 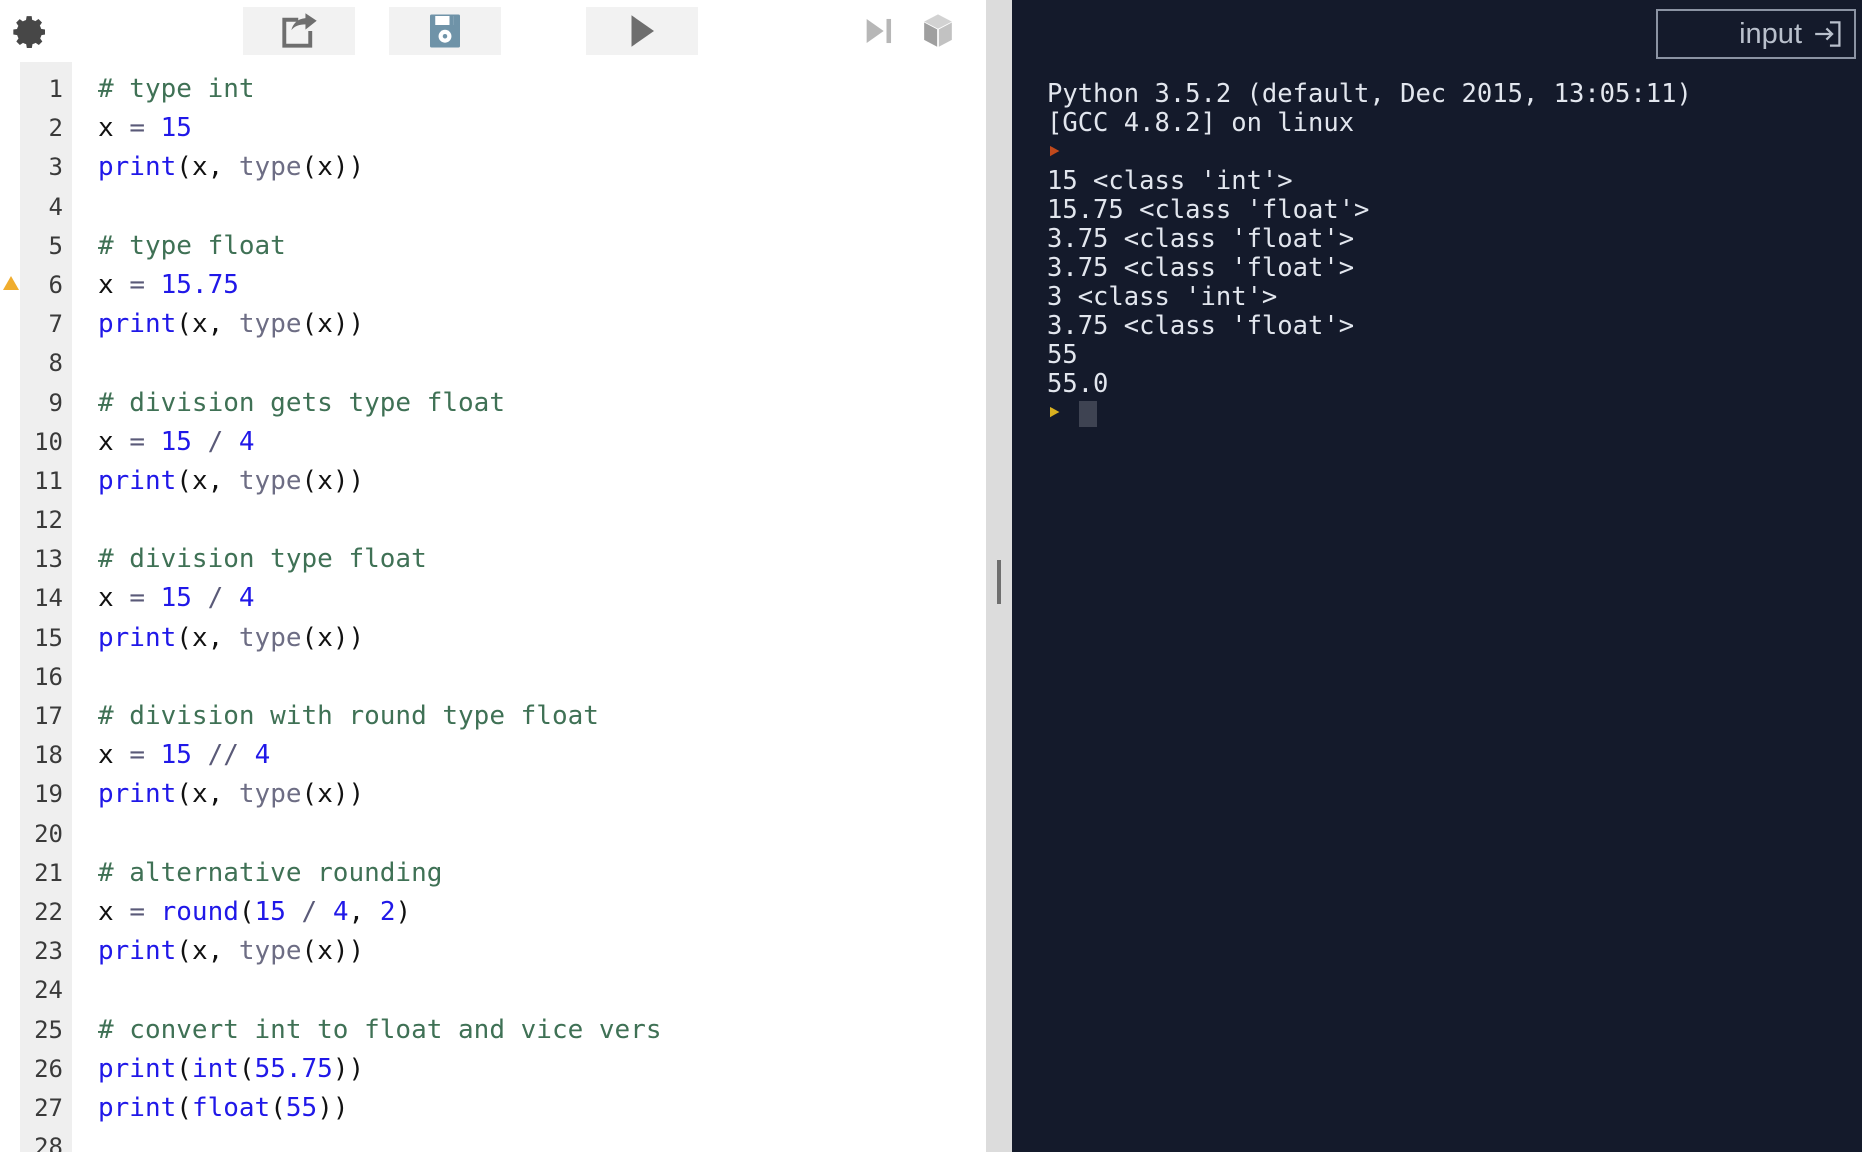 I want to click on line-number: 4, so click(x=55, y=206).